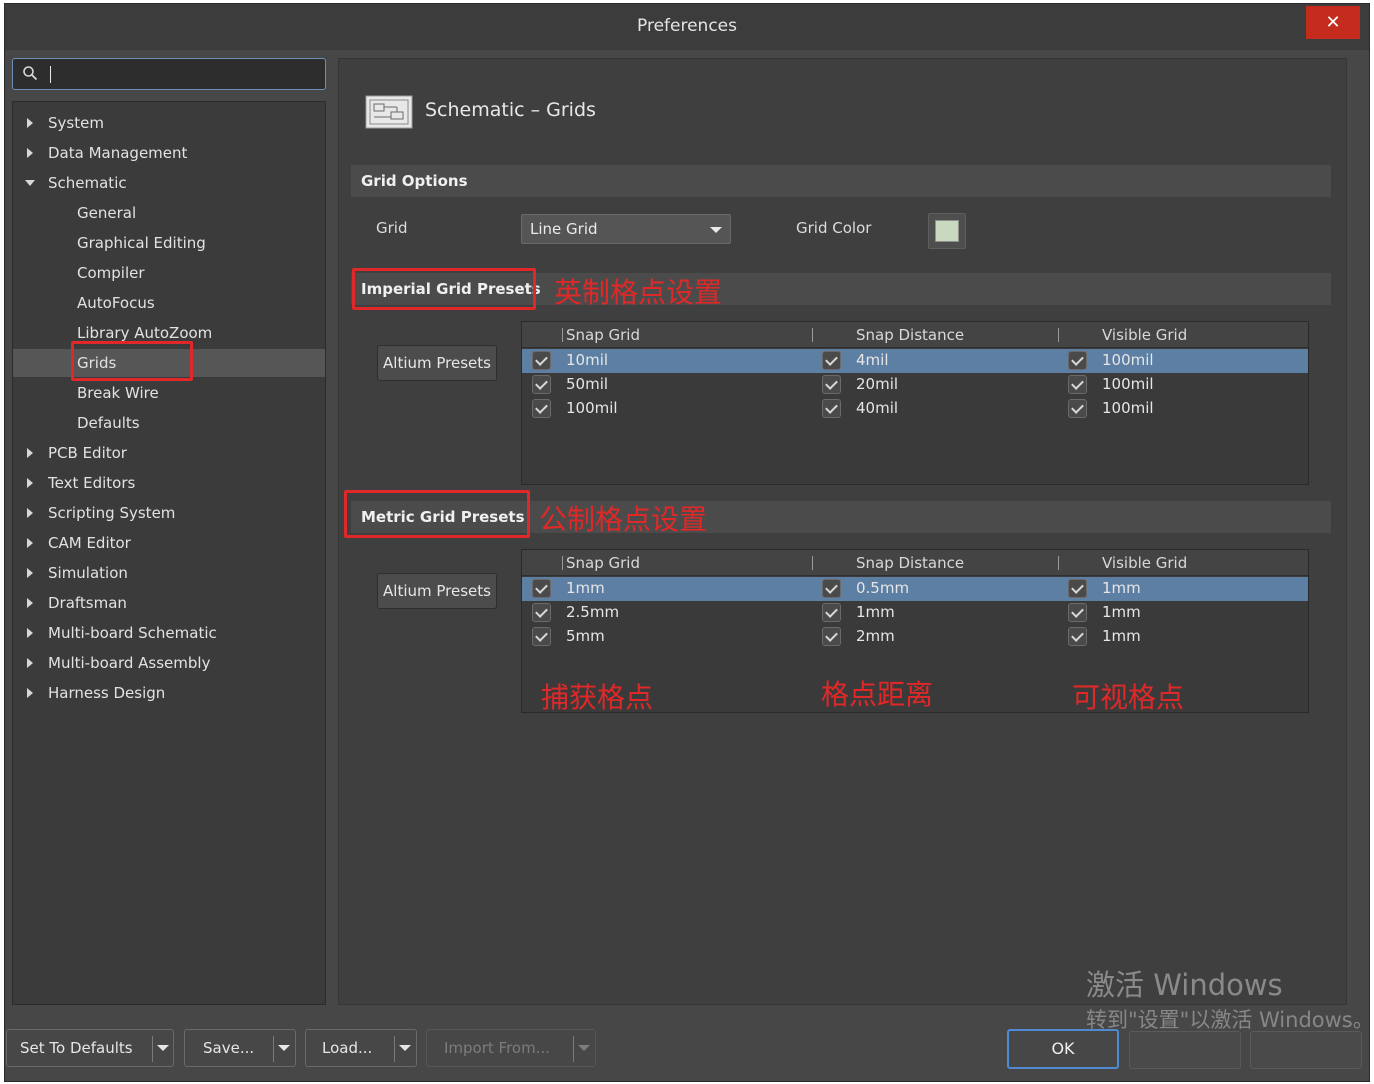  What do you see at coordinates (1063, 1049) in the screenshot?
I see `ok-button: OK` at bounding box center [1063, 1049].